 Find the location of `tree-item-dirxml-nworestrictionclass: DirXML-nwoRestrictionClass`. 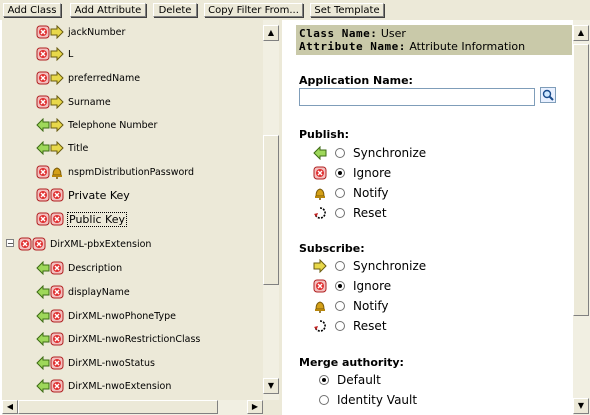

tree-item-dirxml-nworestrictionclass: DirXML-nwoRestrictionClass is located at coordinates (118, 339).